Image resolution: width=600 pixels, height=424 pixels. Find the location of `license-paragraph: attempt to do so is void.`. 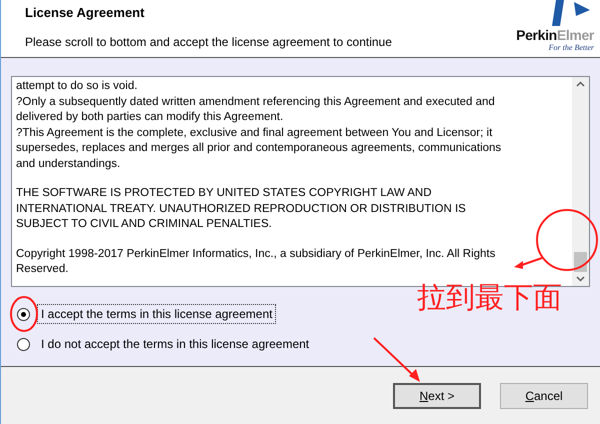

license-paragraph: attempt to do so is void. is located at coordinates (77, 86).